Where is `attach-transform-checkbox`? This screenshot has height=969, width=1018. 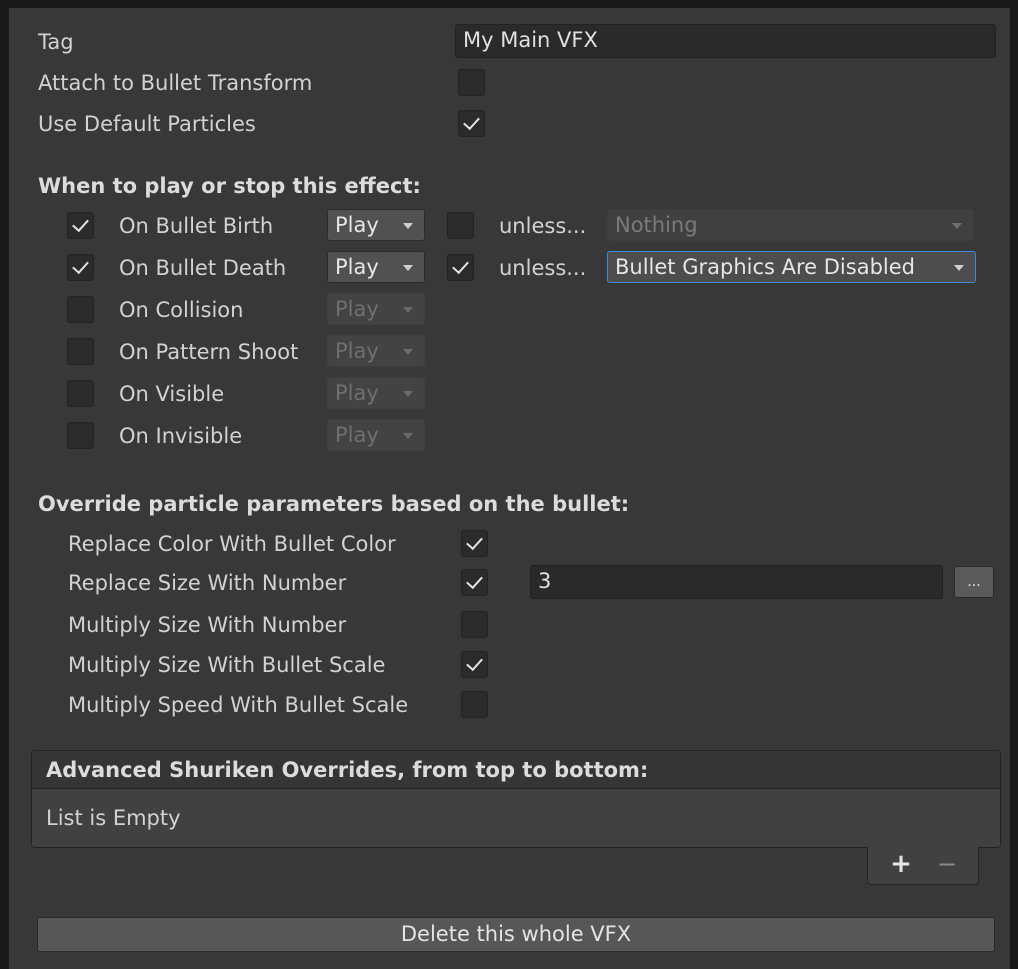 attach-transform-checkbox is located at coordinates (471, 82).